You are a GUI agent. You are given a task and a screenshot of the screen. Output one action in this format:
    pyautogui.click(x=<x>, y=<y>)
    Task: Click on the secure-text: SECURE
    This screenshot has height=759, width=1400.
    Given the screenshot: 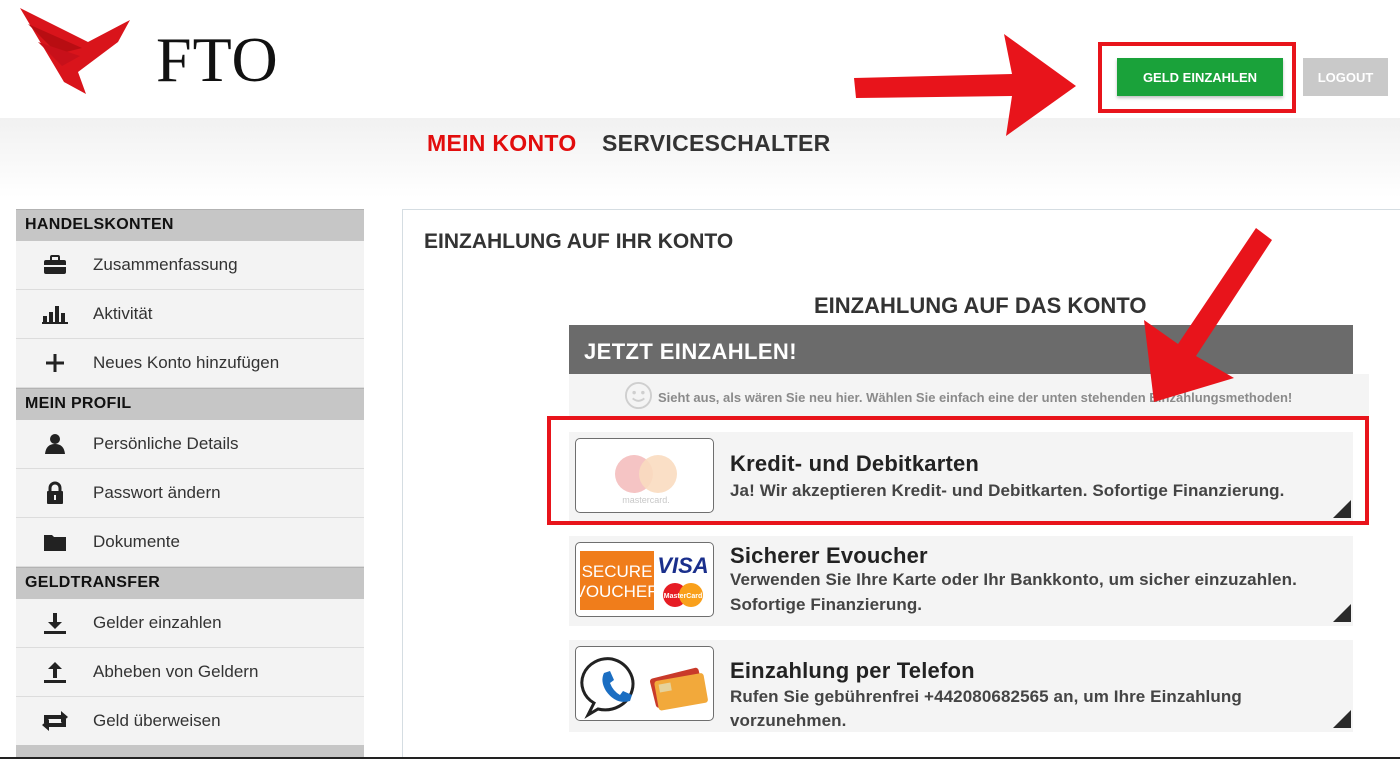 What is the action you would take?
    pyautogui.click(x=617, y=571)
    